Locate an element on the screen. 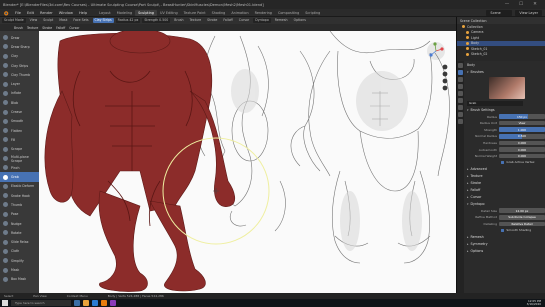 The width and height of the screenshot is (545, 307). tool-clay-thumb: Clay Thumb is located at coordinates (19, 74).